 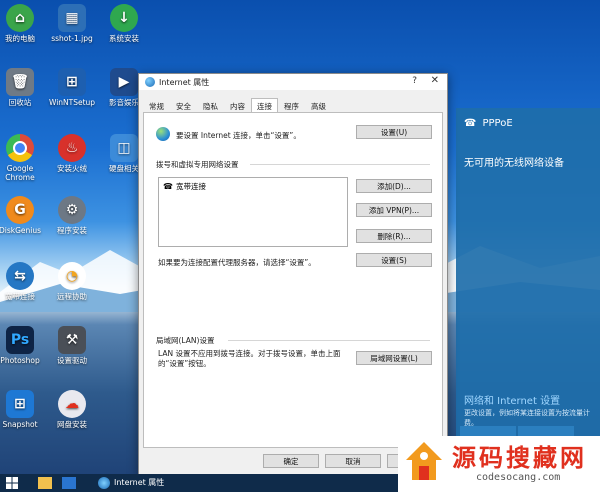 What do you see at coordinates (104, 483) in the screenshot?
I see `internet-options-taskbar-icon` at bounding box center [104, 483].